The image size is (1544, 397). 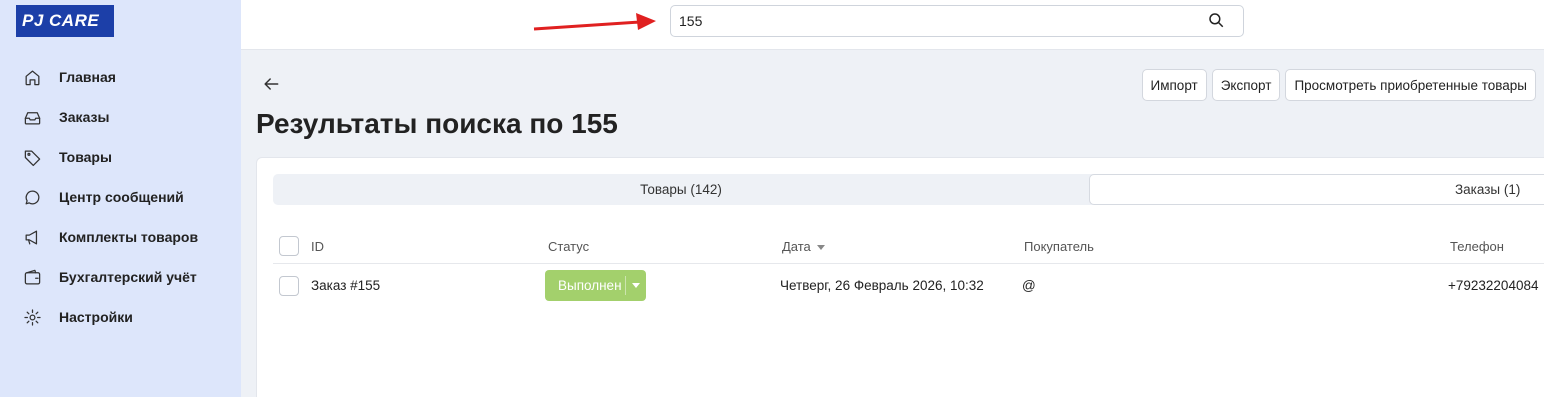 I want to click on page-title: Результаты поиска по 155, so click(x=437, y=123).